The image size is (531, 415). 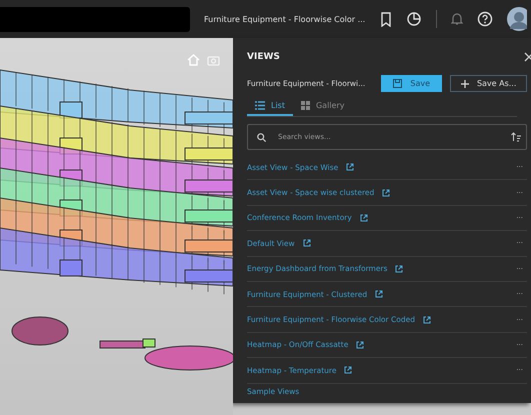 What do you see at coordinates (517, 19) in the screenshot?
I see `avatar-icon` at bounding box center [517, 19].